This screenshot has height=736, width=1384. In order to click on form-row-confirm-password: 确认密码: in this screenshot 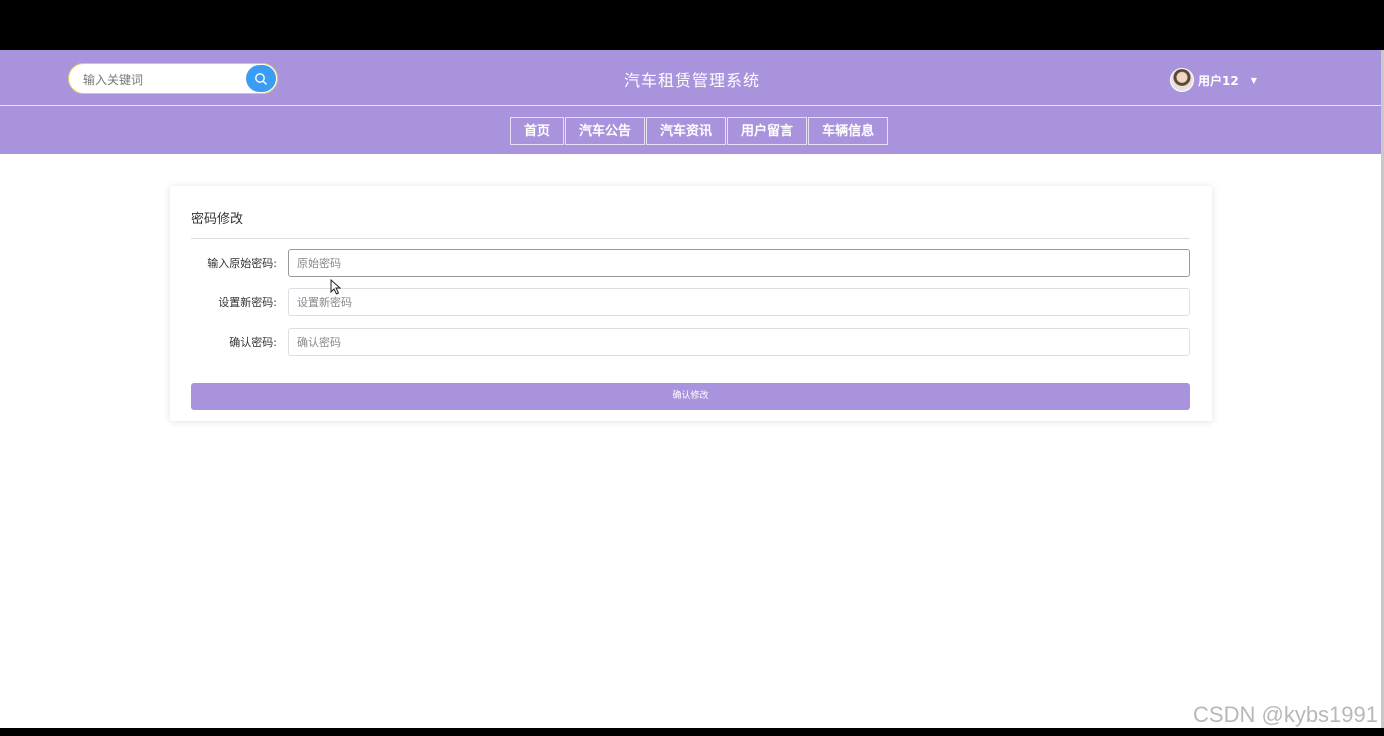, I will do `click(691, 342)`.